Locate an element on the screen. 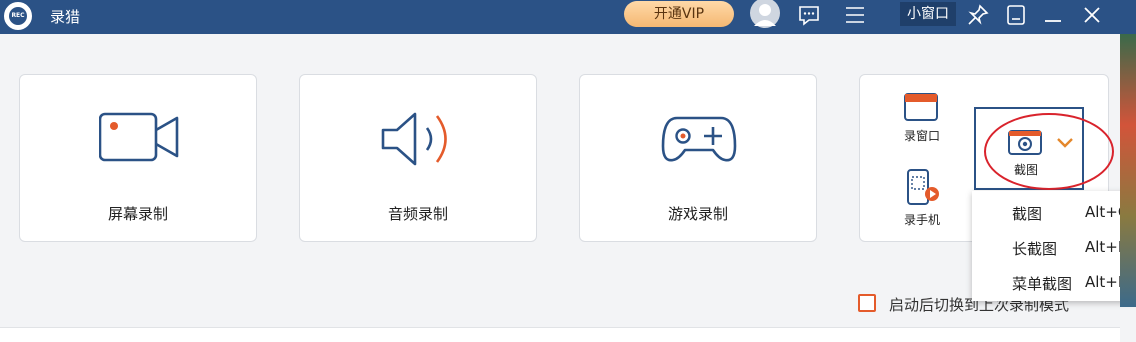 The width and height of the screenshot is (1136, 342). screen-record-label: 屏幕录制 is located at coordinates (137, 214).